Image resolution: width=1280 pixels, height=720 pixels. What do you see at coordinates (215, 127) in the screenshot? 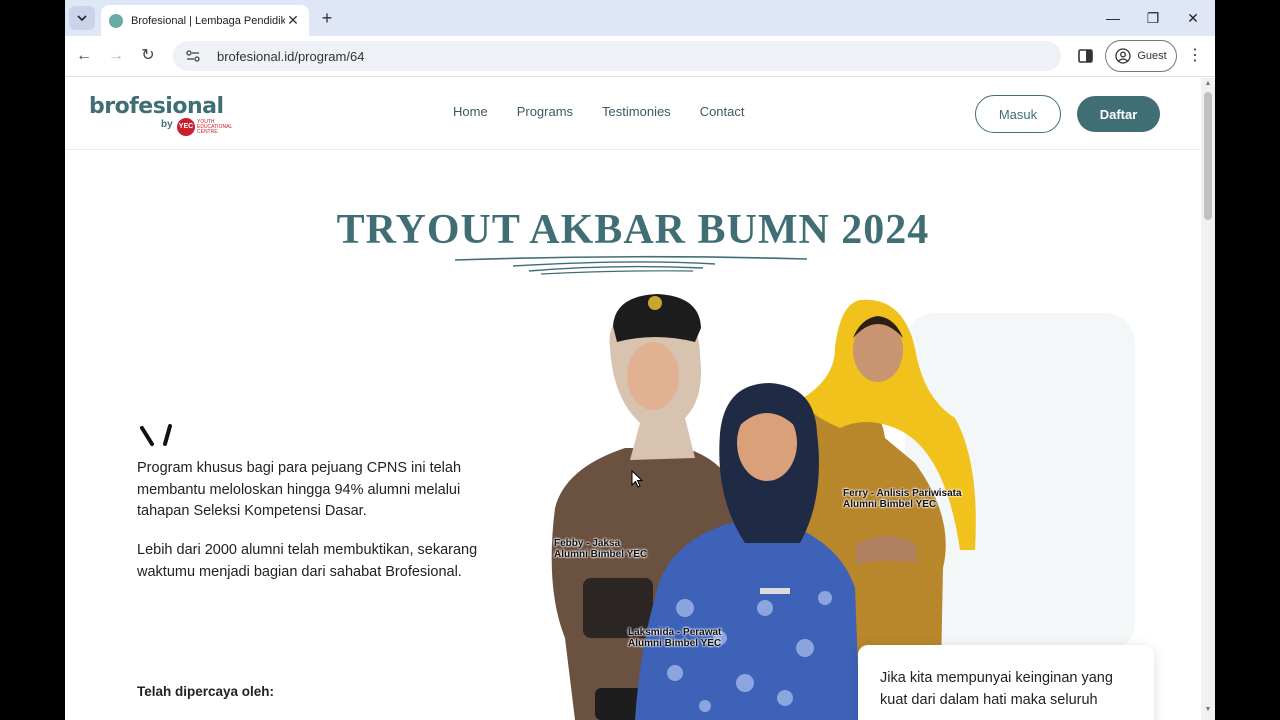
I see `yec-badge-text: YOUTH EDUCATIONAL CENTRE` at bounding box center [215, 127].